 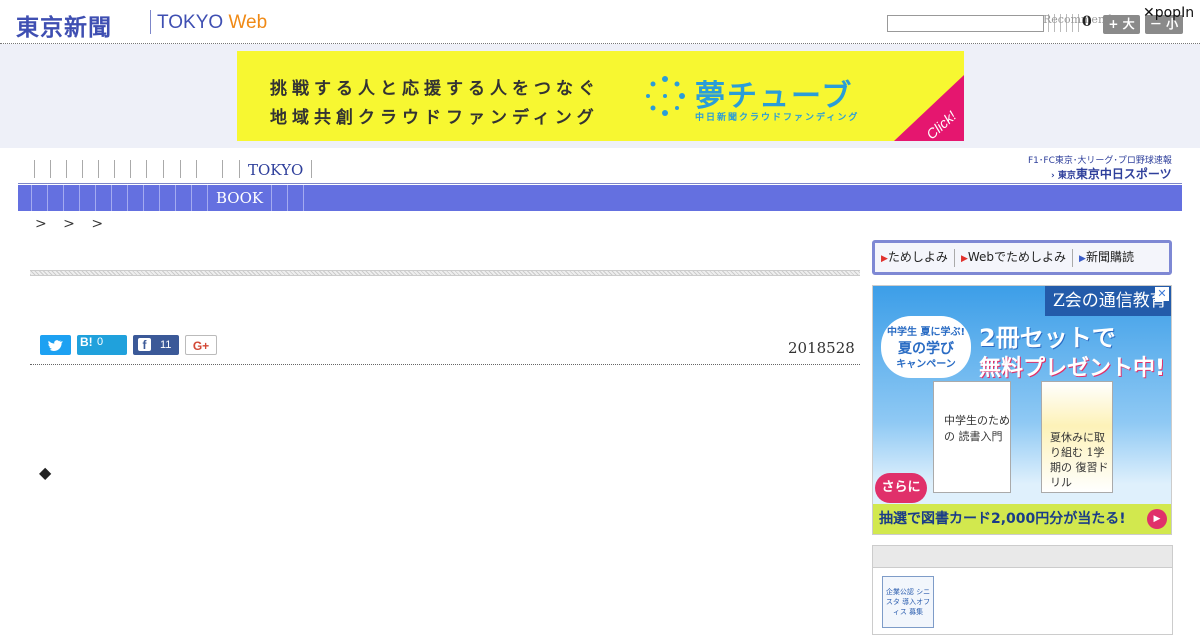 I want to click on drill-book-cover: 夏休みに取り組む 1学期の 復習ドリル, so click(x=1077, y=437).